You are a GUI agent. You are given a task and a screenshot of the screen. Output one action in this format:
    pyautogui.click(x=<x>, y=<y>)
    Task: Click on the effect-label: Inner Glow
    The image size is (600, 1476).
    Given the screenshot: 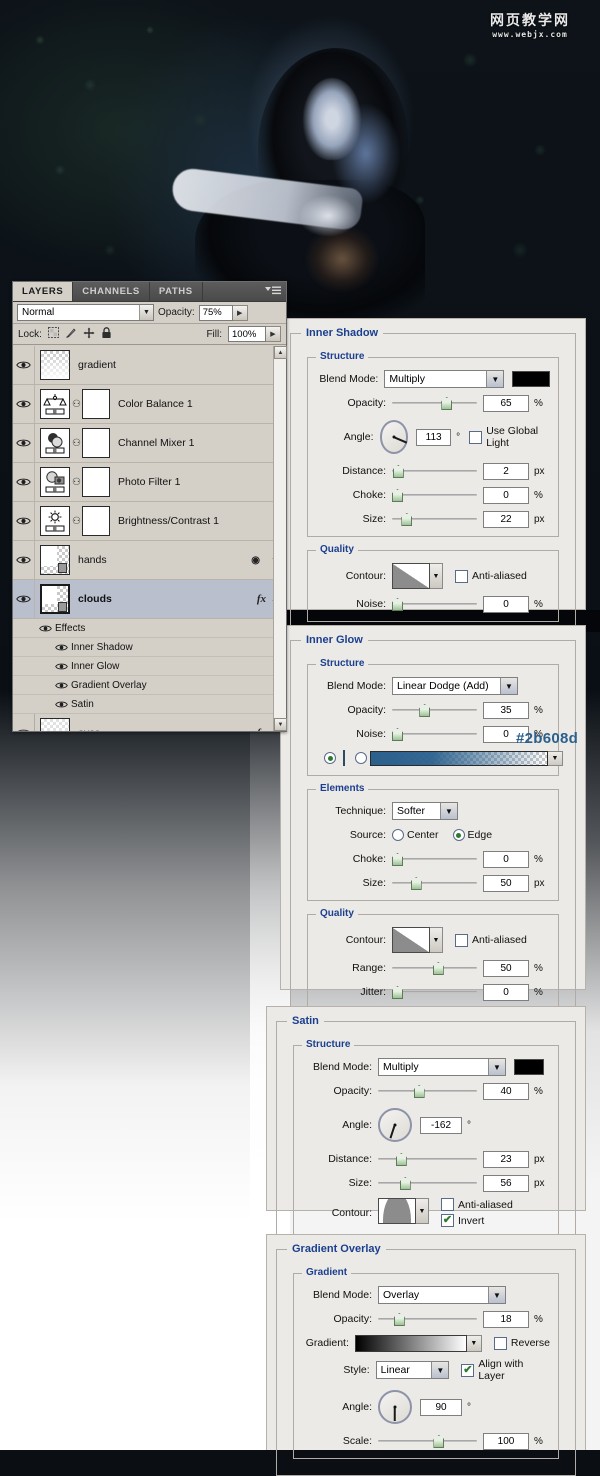 What is the action you would take?
    pyautogui.click(x=95, y=666)
    